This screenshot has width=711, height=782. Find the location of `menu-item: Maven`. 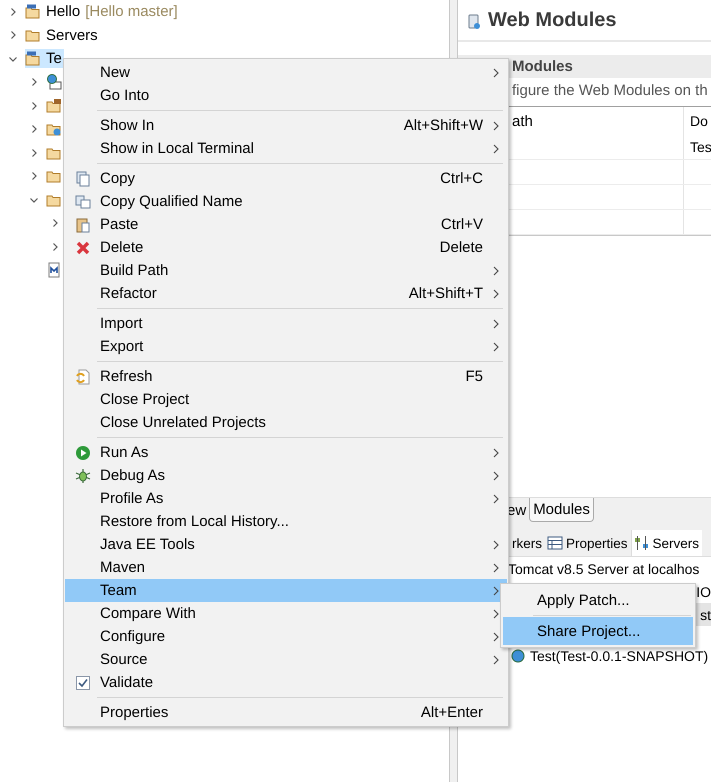

menu-item: Maven is located at coordinates (286, 567).